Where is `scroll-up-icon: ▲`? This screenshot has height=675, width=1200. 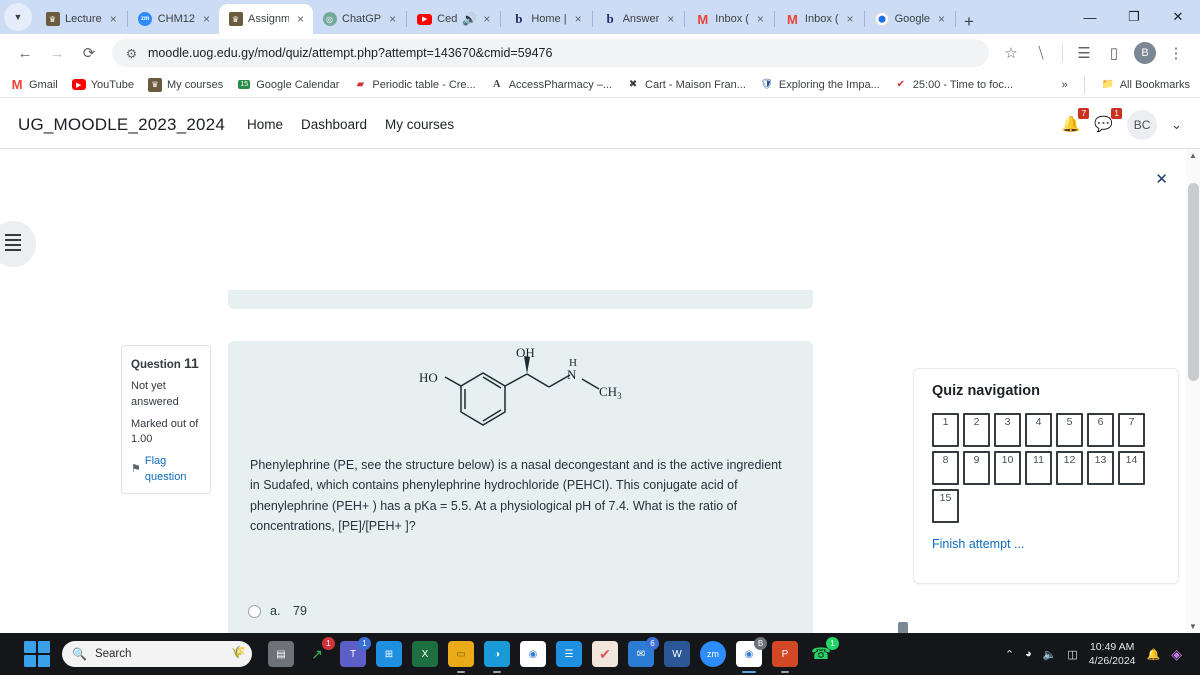 scroll-up-icon: ▲ is located at coordinates (1193, 155).